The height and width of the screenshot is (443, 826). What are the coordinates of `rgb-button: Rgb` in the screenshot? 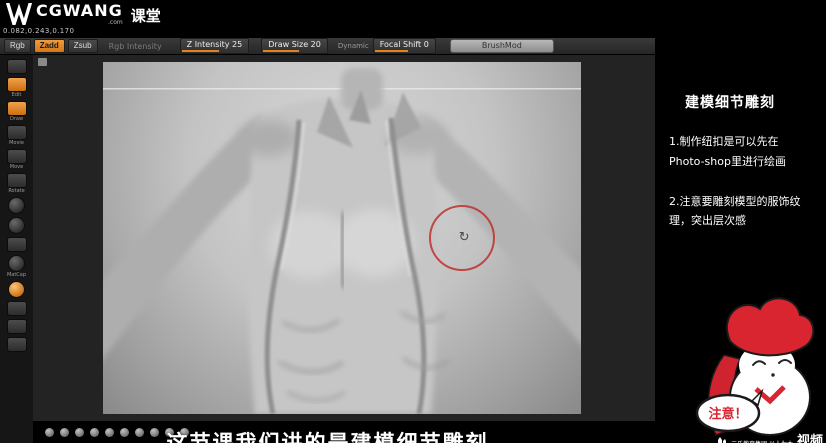 It's located at (17, 46).